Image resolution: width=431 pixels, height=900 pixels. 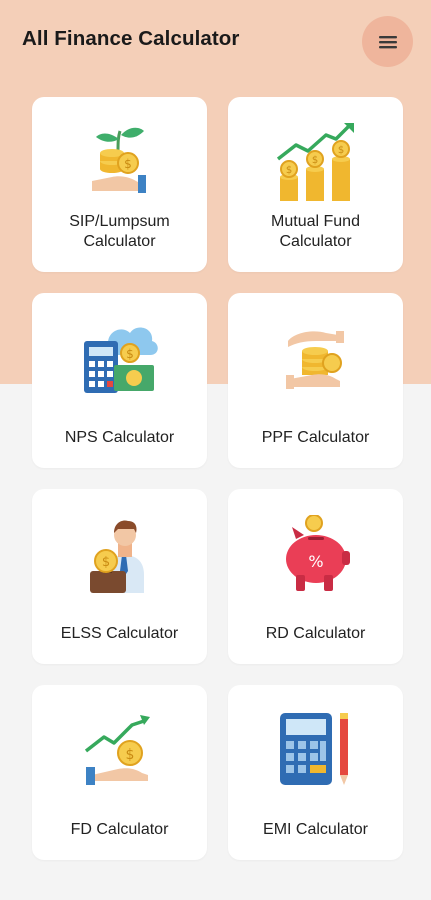 I want to click on calculator-pencil-icon, so click(x=316, y=751).